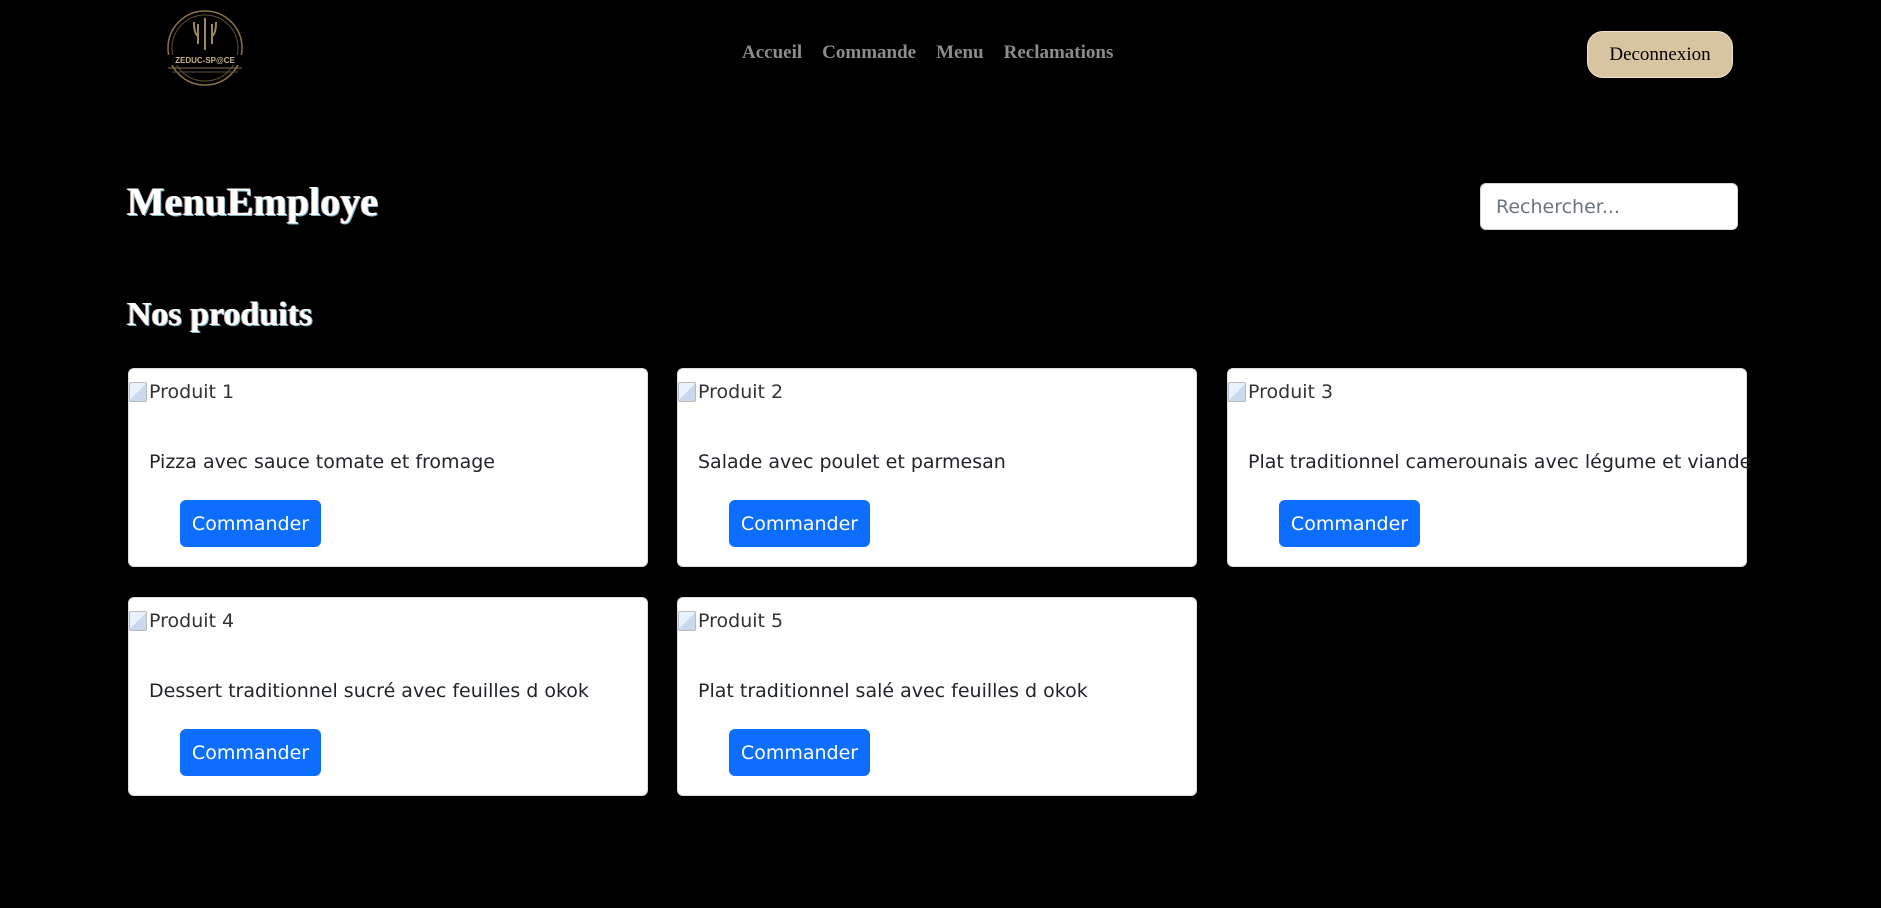 The height and width of the screenshot is (908, 1881). I want to click on page-title: MenuEmploye, so click(253, 201).